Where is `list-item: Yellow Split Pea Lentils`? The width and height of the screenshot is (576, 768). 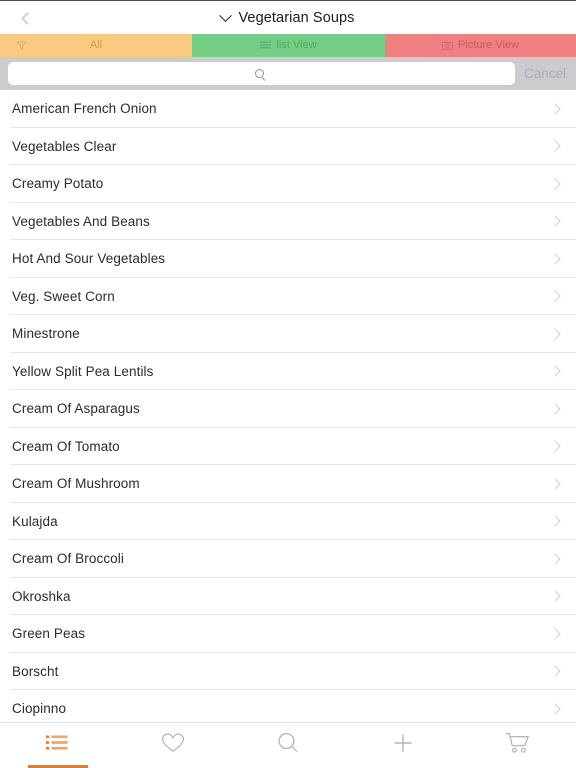 list-item: Yellow Split Pea Lentils is located at coordinates (288, 371).